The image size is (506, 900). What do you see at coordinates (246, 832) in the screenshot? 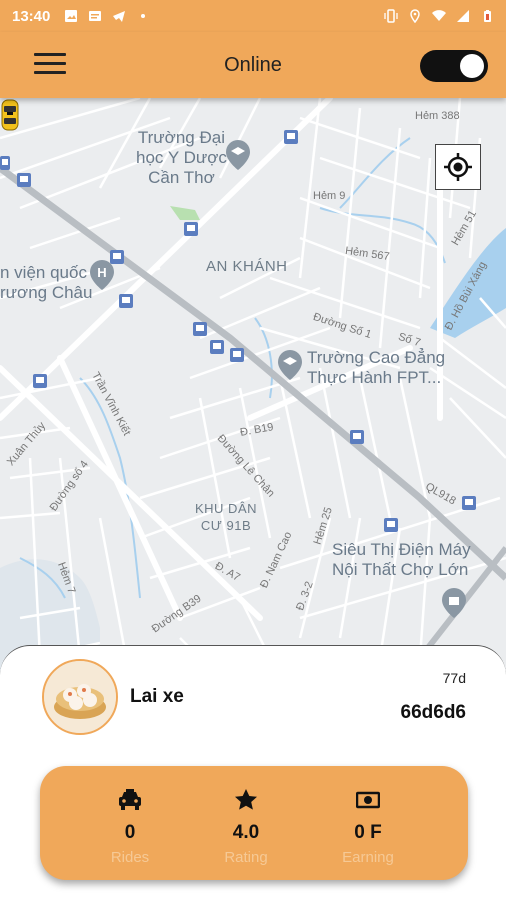
I see `rating-value: 4.0` at bounding box center [246, 832].